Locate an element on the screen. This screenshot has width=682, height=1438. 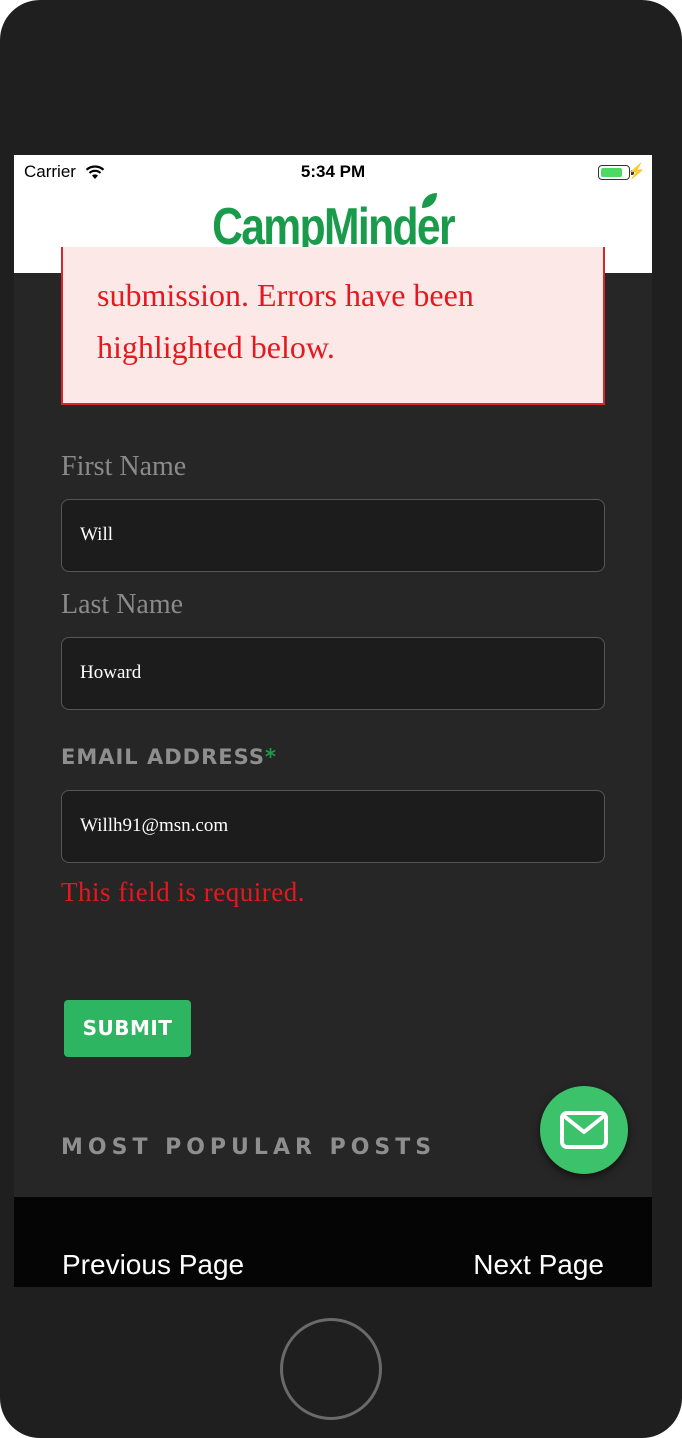
next-page-link: Next Page is located at coordinates (538, 1265).